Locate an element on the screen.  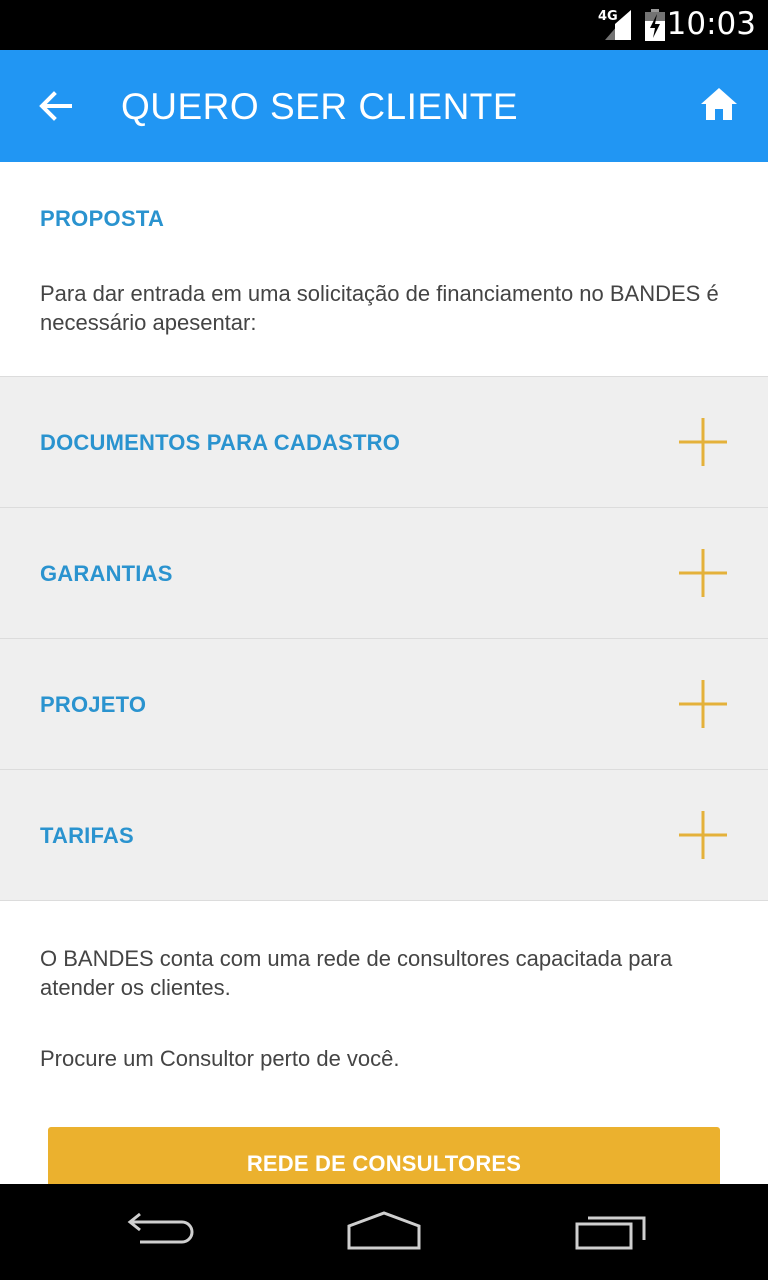
accordion-item-garantias: GARANTIAS is located at coordinates (384, 572).